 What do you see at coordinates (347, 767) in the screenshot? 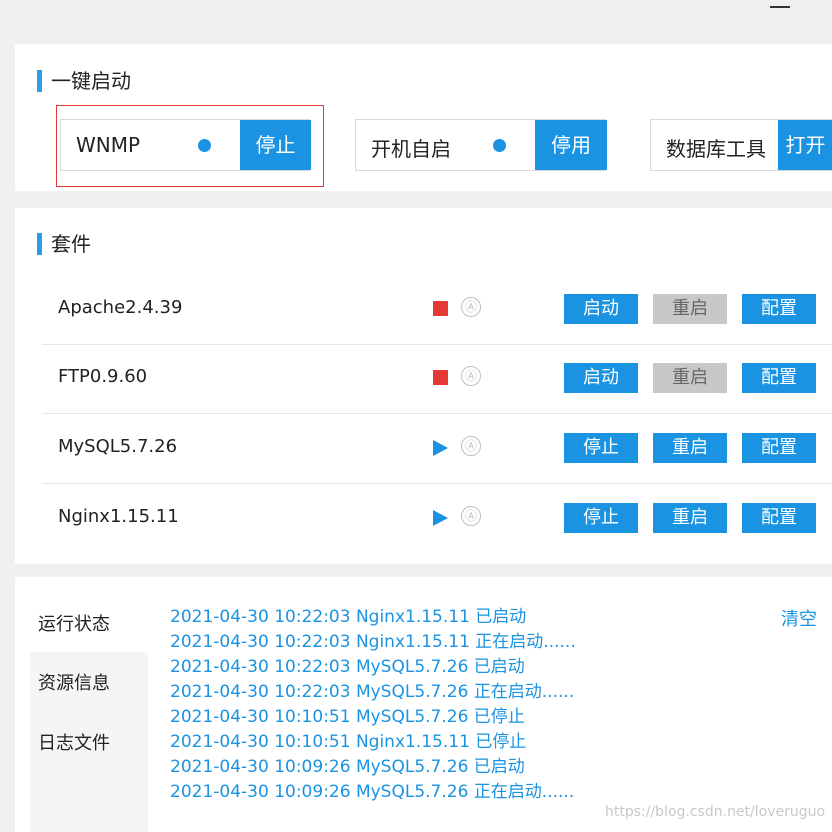
I see `log-line: 2021-04-30 10:09:26 MySQL5.7.26 已启动` at bounding box center [347, 767].